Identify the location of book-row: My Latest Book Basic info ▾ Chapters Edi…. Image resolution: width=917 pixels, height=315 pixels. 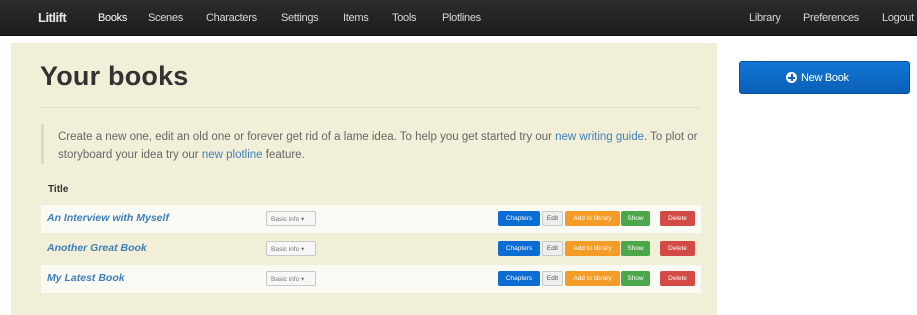
(371, 279).